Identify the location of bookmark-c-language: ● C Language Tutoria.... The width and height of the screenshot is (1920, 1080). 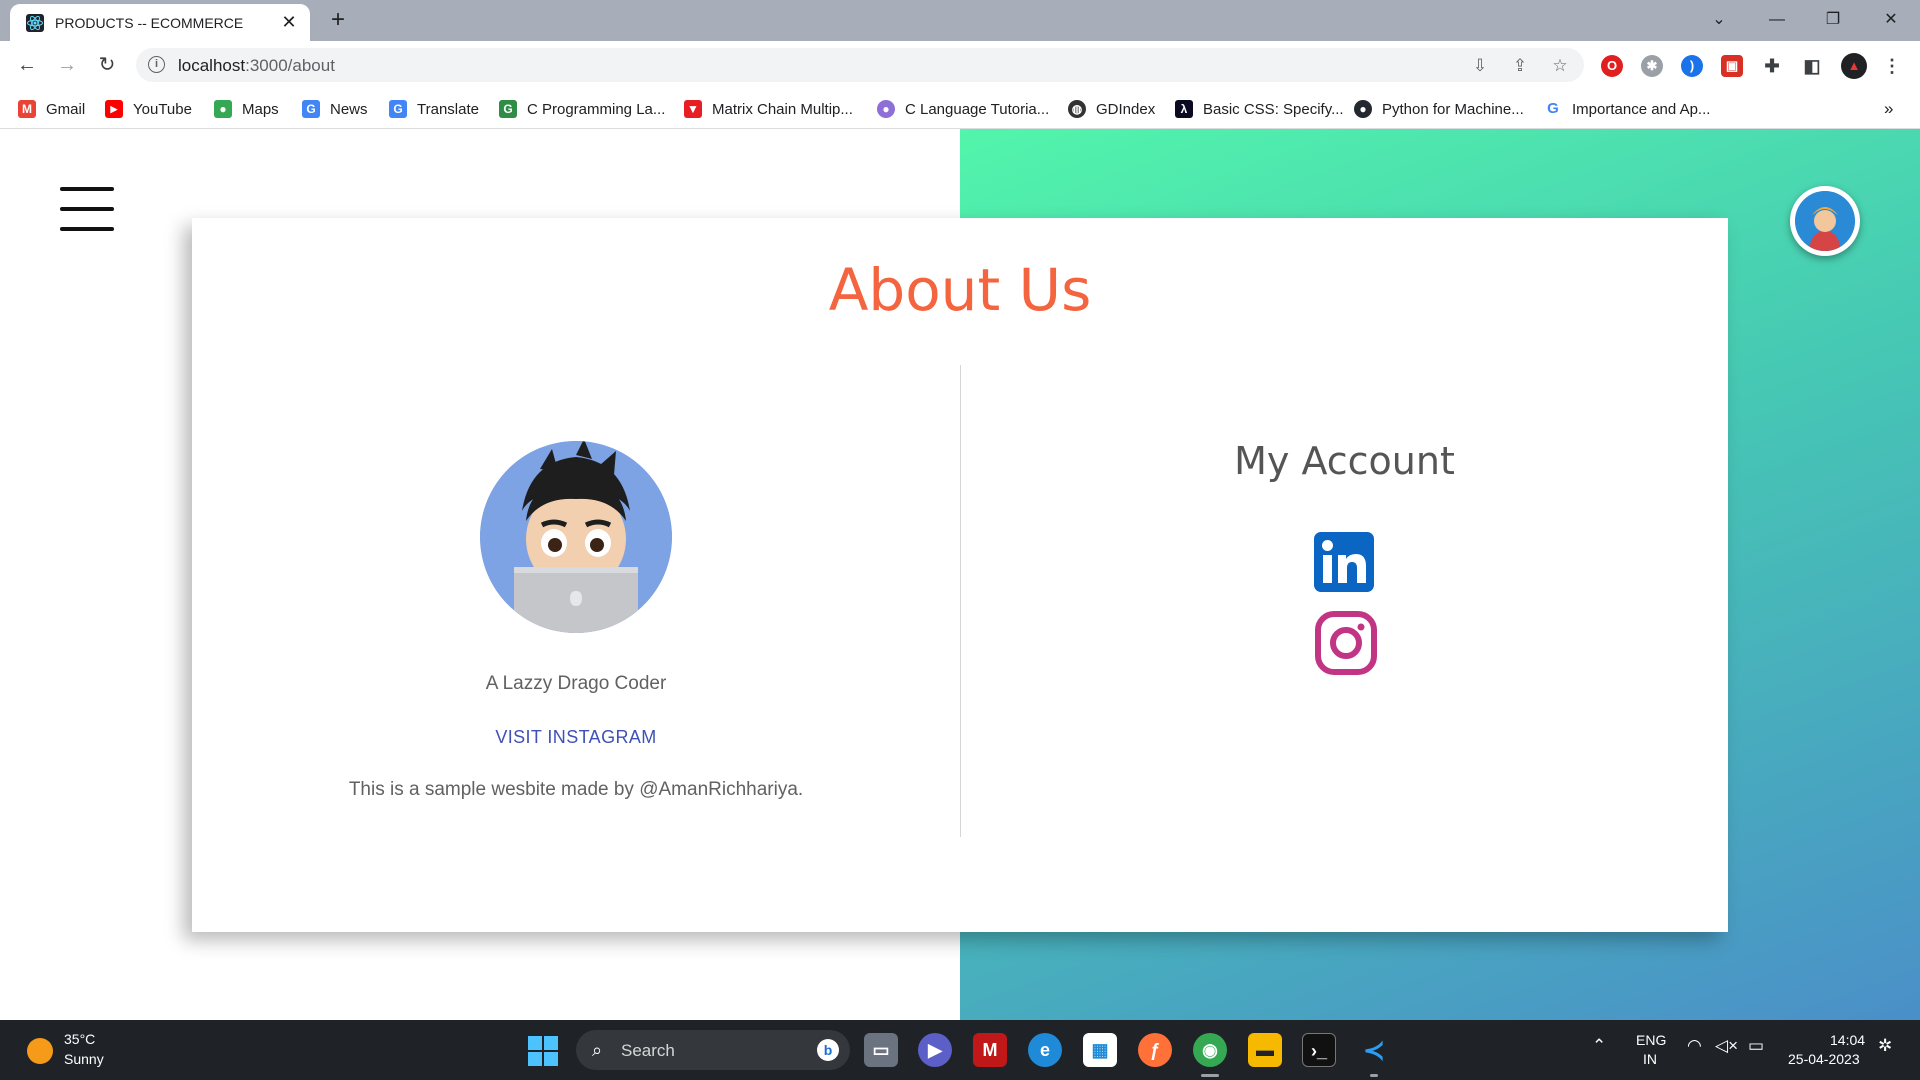
(963, 109).